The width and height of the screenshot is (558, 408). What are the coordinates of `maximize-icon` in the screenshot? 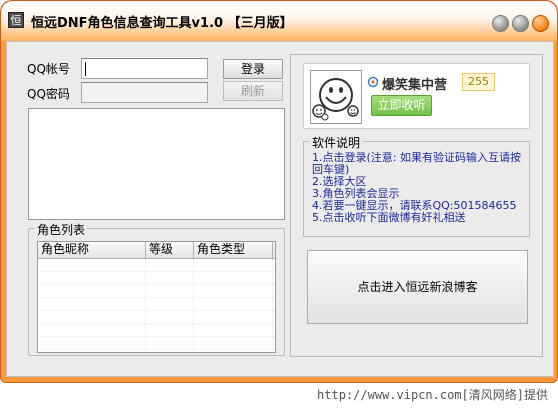 It's located at (520, 23).